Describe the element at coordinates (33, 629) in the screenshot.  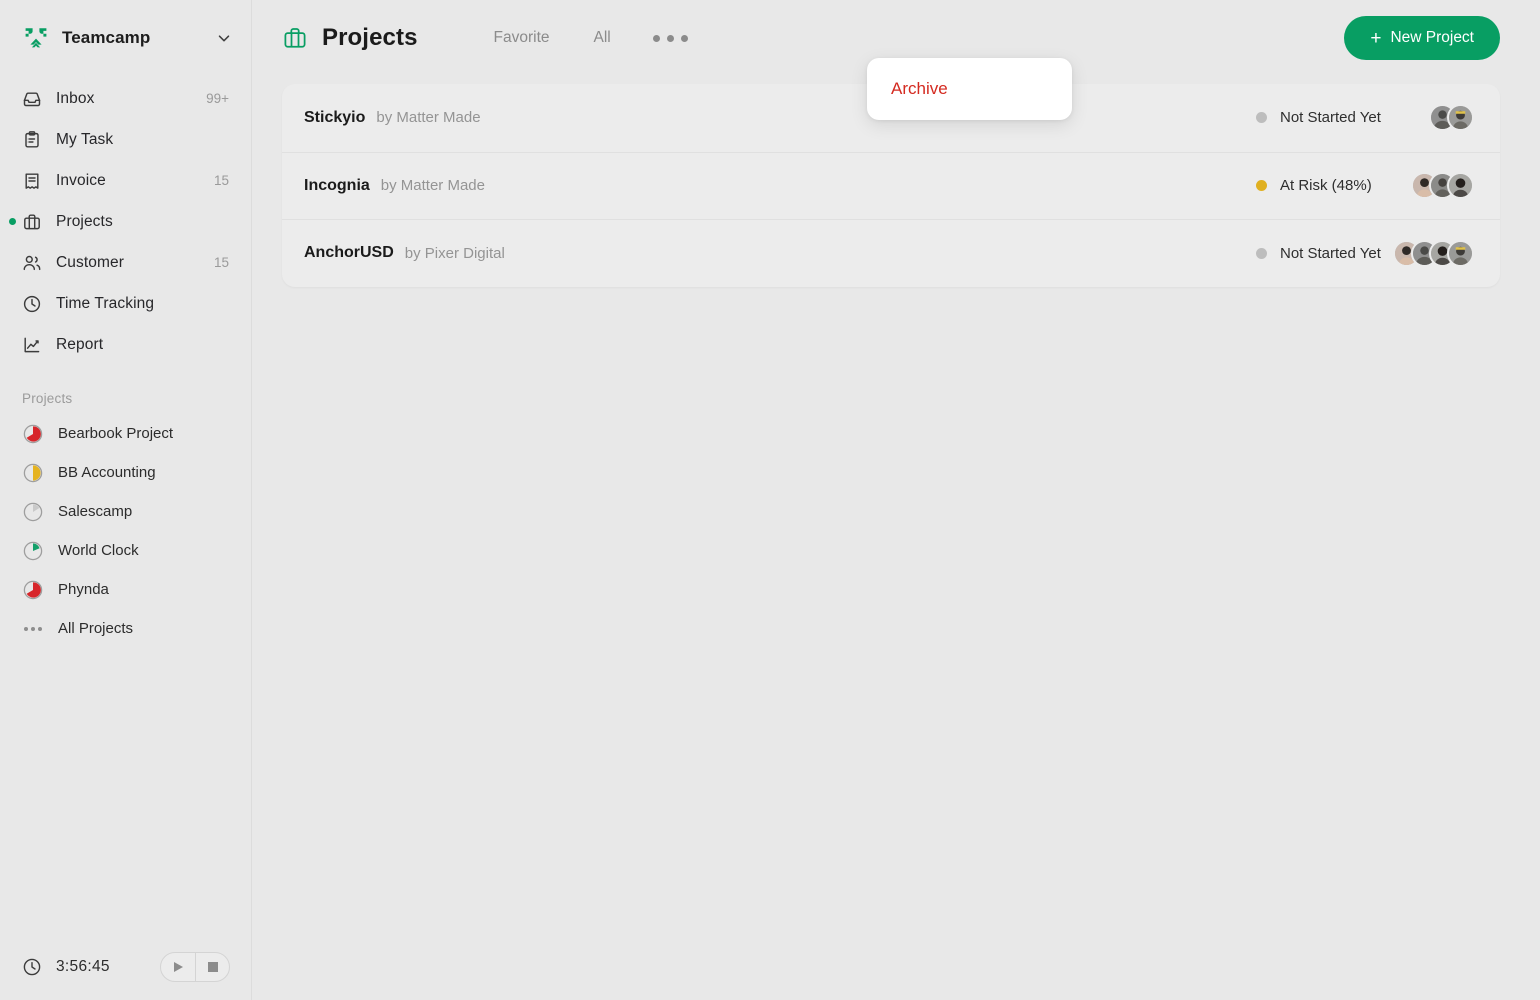
I see `ellipsis-icon` at that location.